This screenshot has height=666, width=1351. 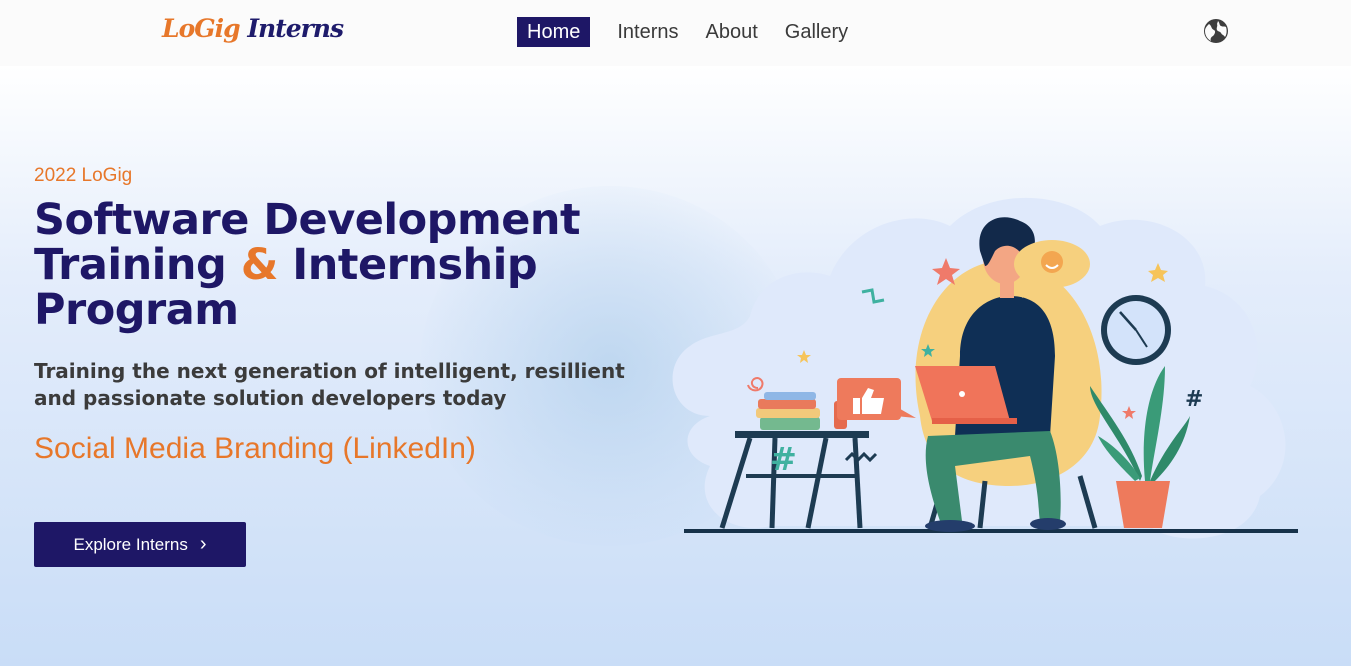 I want to click on books-icon, so click(x=788, y=411).